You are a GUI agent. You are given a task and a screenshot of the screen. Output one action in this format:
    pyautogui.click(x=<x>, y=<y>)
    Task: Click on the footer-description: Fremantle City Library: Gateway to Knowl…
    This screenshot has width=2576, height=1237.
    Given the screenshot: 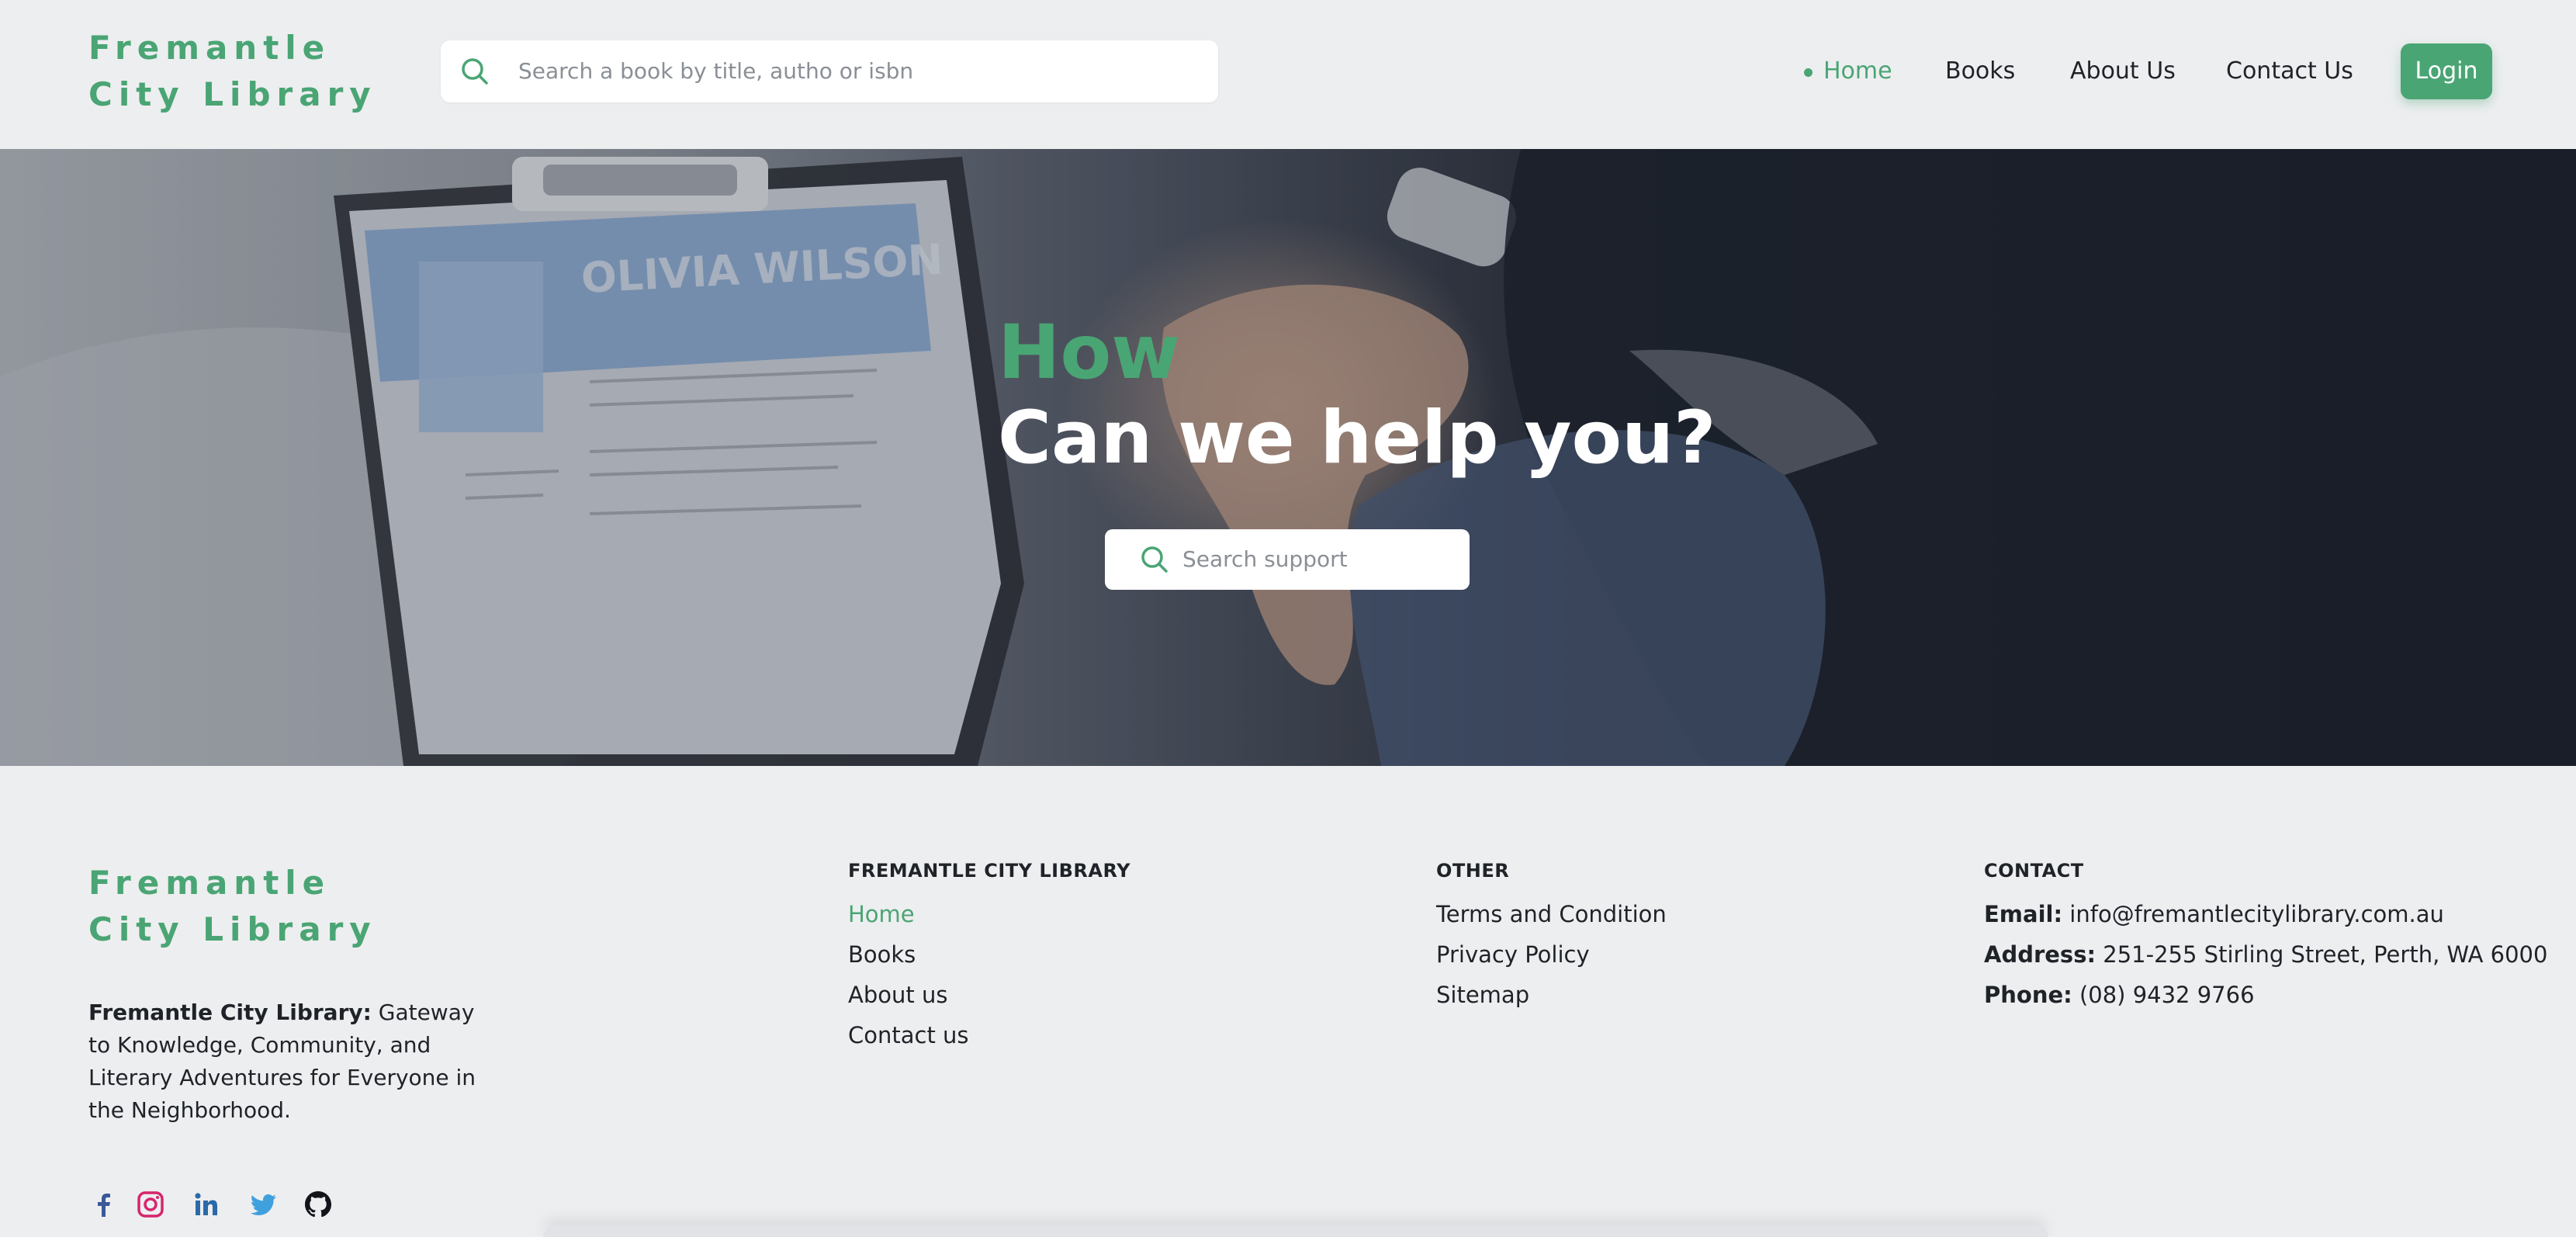 What is the action you would take?
    pyautogui.click(x=290, y=1061)
    